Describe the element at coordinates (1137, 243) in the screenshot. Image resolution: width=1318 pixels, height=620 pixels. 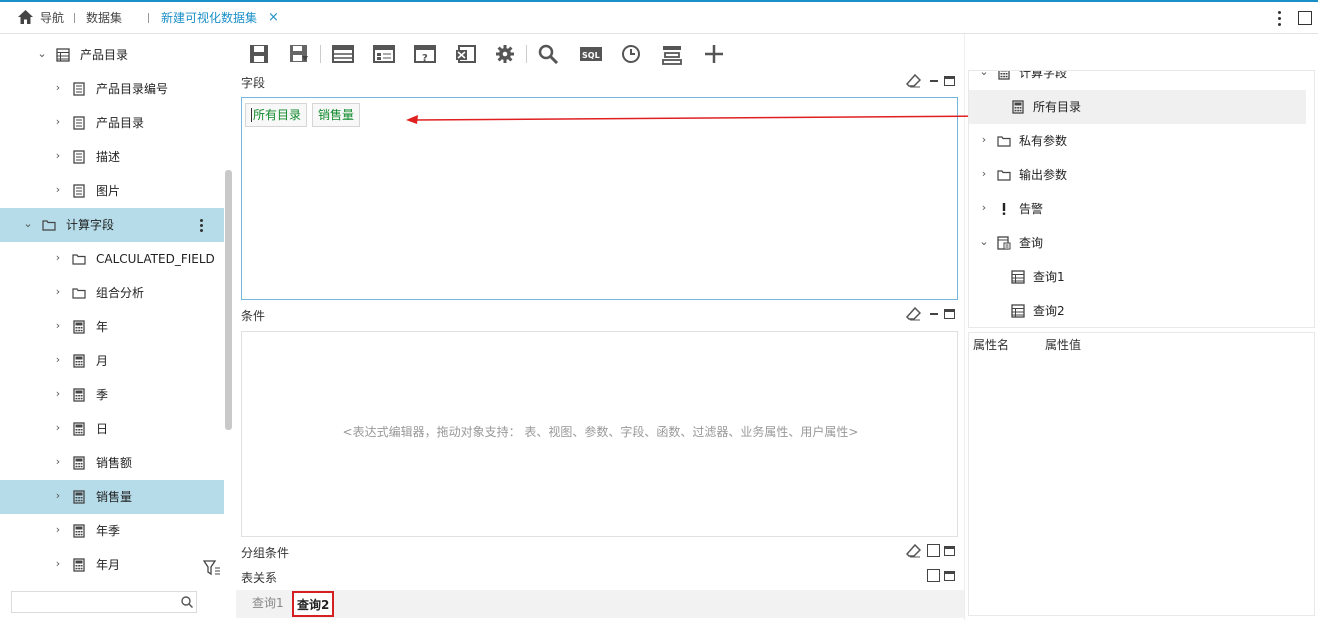
I see `outline-item: ⌄ 查询` at that location.